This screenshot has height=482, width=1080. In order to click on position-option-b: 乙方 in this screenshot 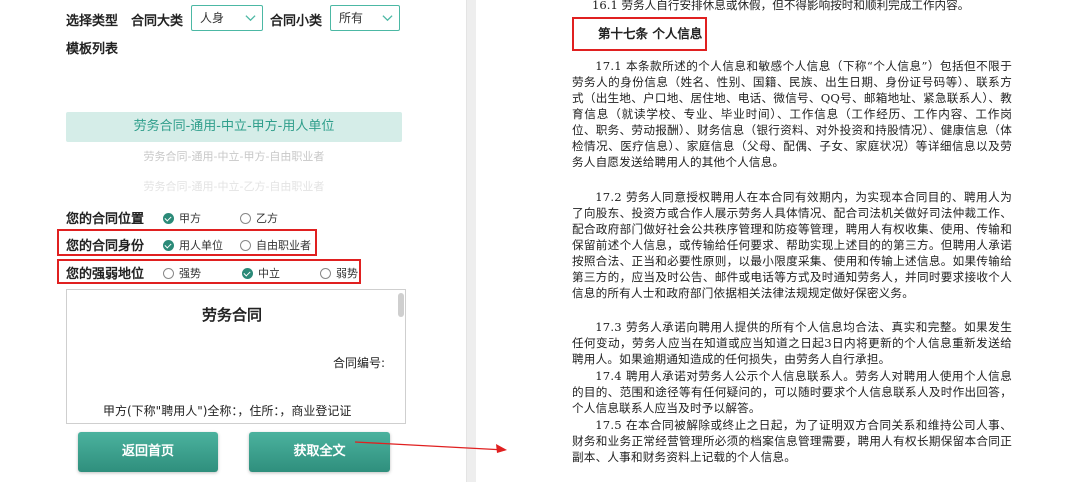, I will do `click(259, 218)`.